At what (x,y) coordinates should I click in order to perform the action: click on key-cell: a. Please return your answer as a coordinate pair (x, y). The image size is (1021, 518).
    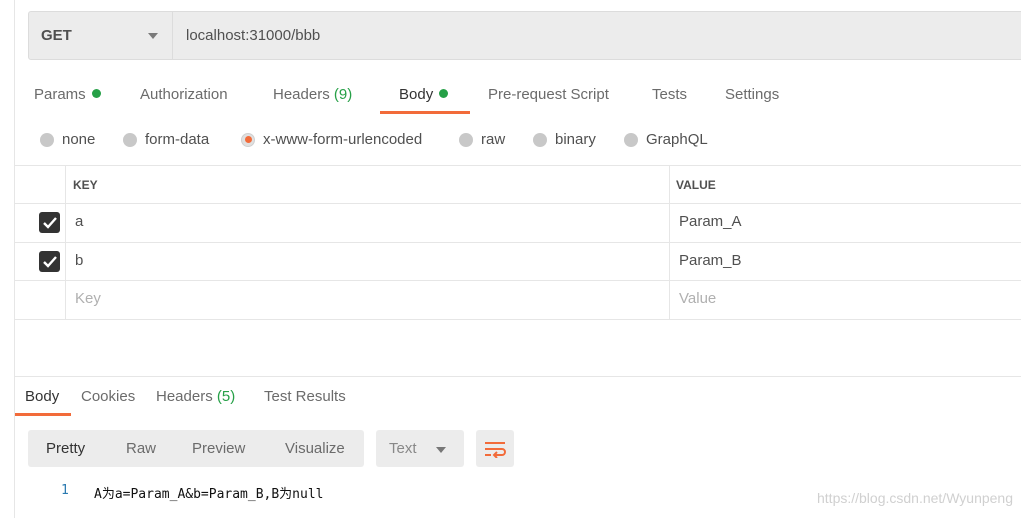
    Looking at the image, I should click on (79, 221).